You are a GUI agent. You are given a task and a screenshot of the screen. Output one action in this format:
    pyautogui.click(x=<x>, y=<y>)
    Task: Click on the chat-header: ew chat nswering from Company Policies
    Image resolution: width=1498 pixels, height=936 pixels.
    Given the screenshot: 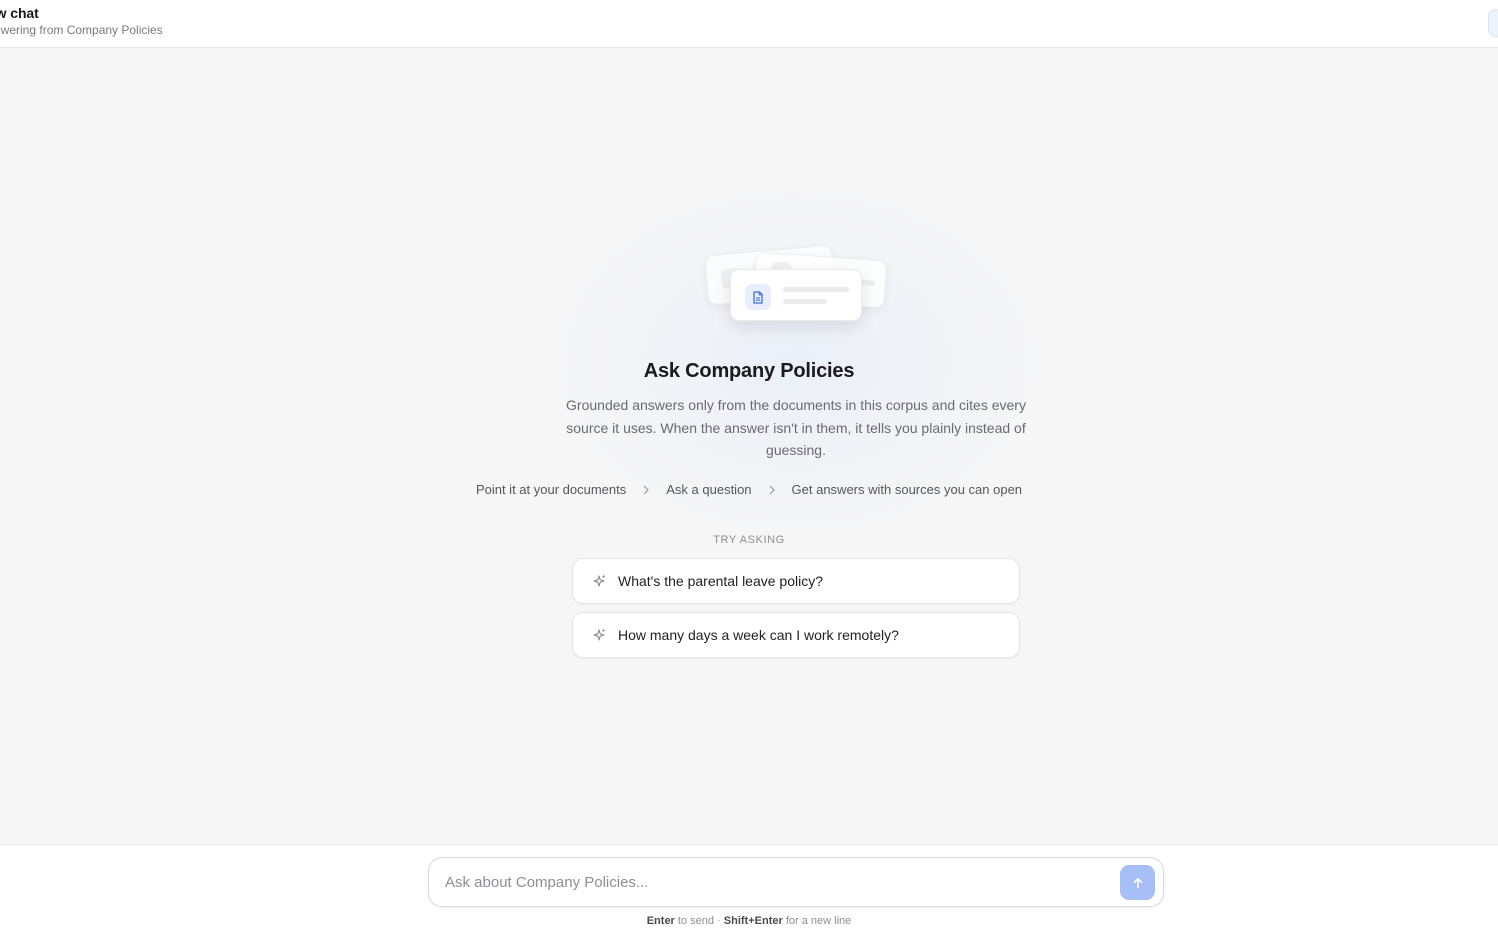 What is the action you would take?
    pyautogui.click(x=749, y=24)
    